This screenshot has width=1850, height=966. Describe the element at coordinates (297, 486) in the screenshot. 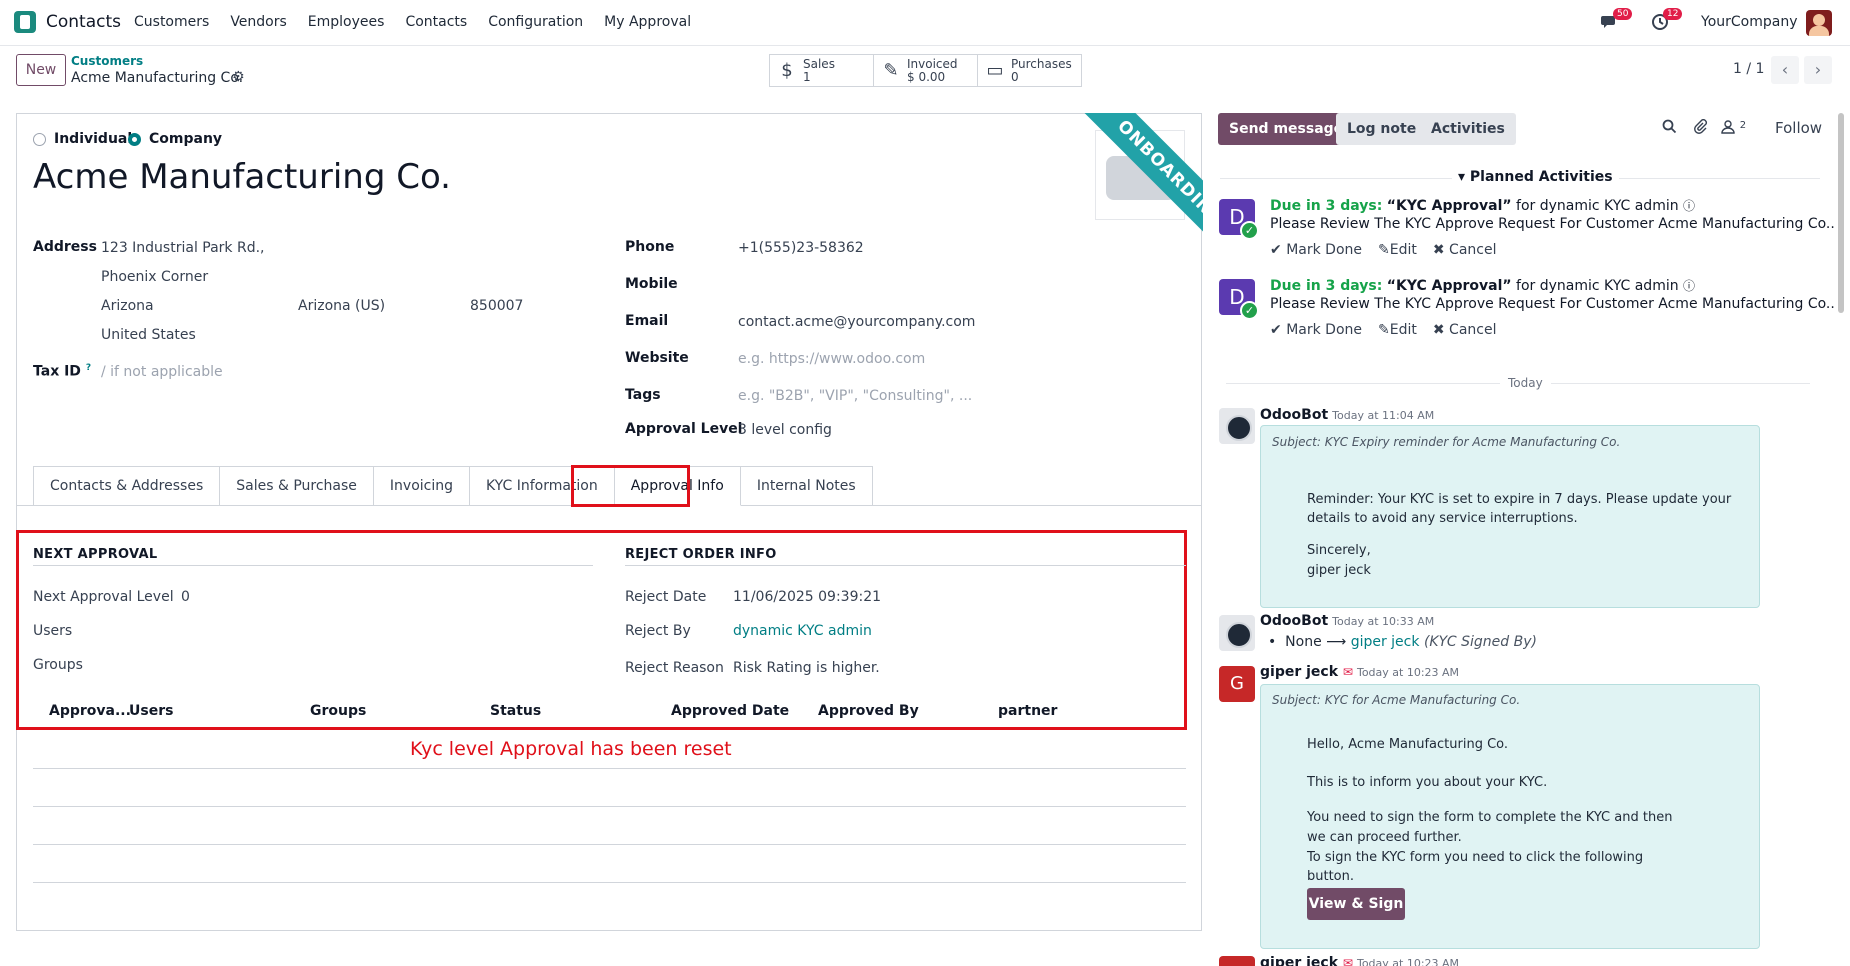

I see `tab-sales-purchase: Sales & Purchase` at that location.